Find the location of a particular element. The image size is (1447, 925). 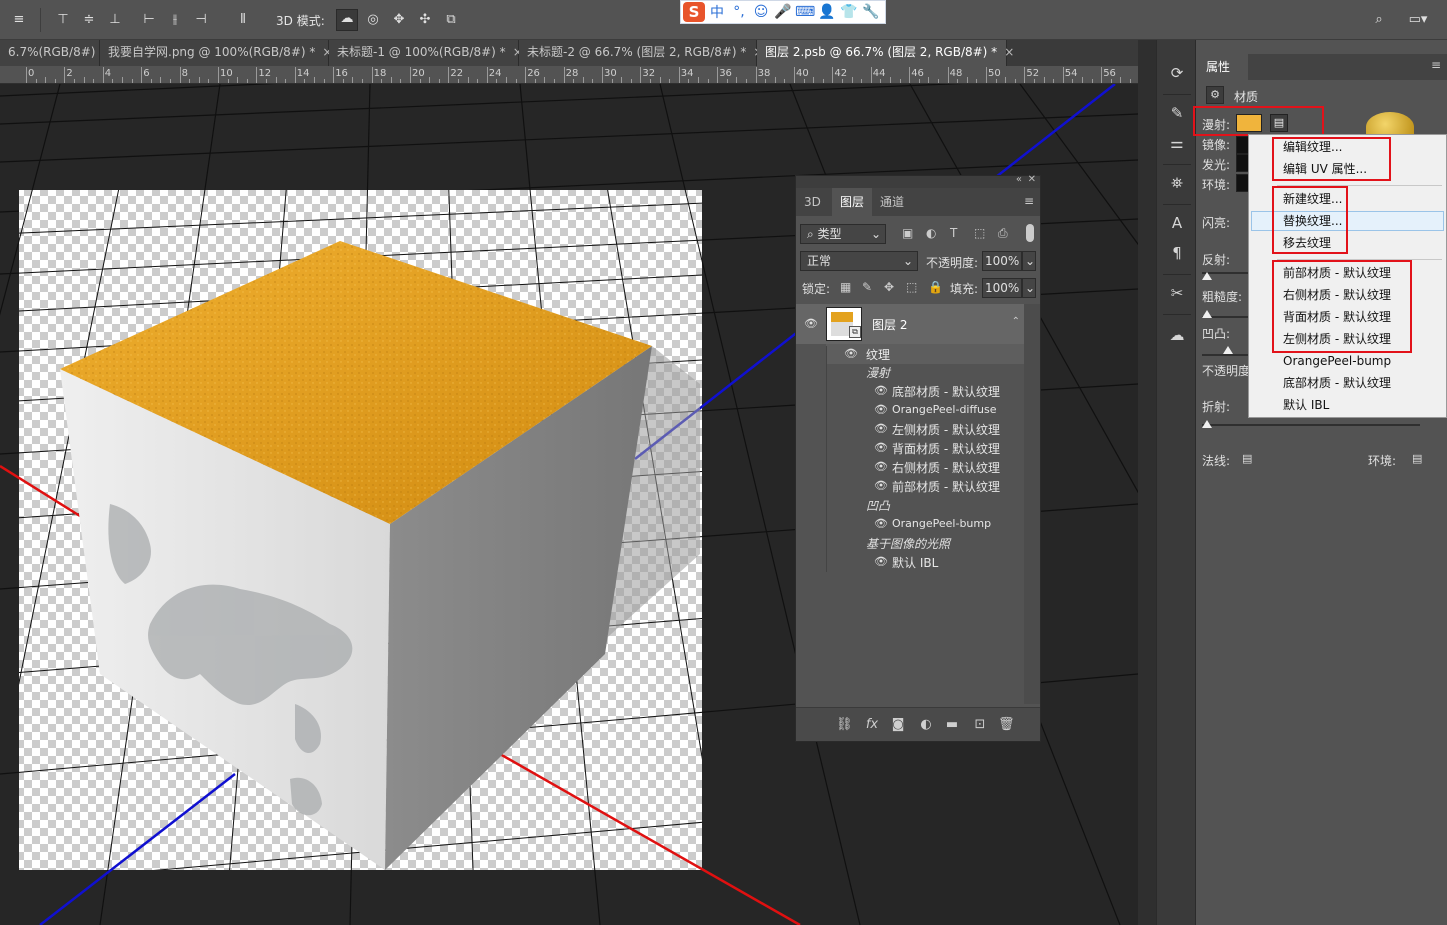

fx-icon: fx is located at coordinates (872, 725).